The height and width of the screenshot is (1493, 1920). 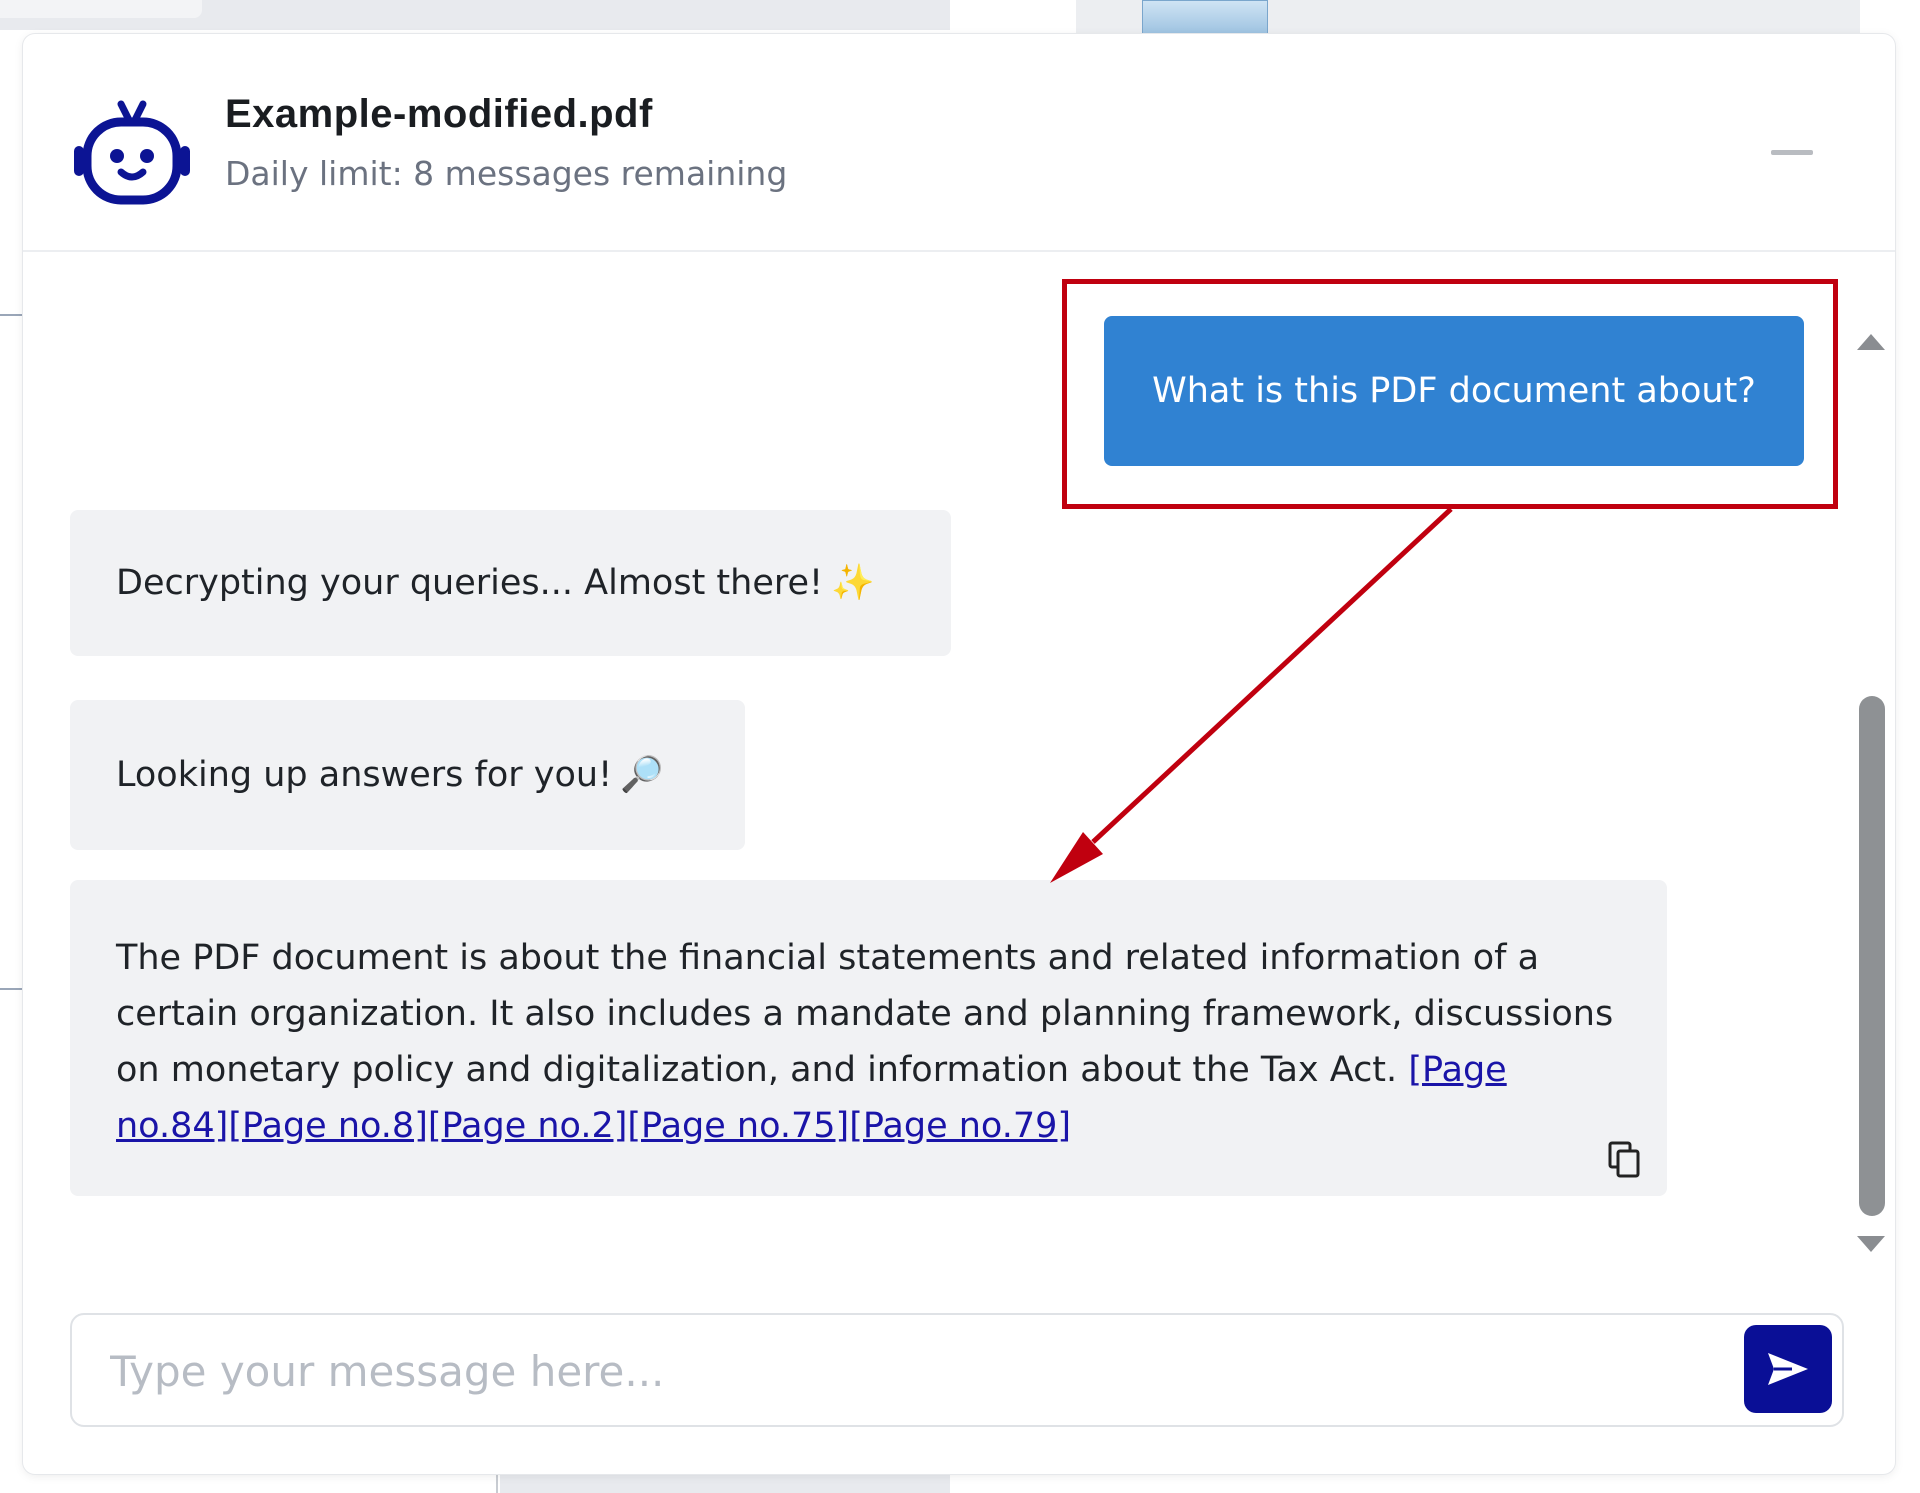 I want to click on message-input, so click(x=900, y=1371).